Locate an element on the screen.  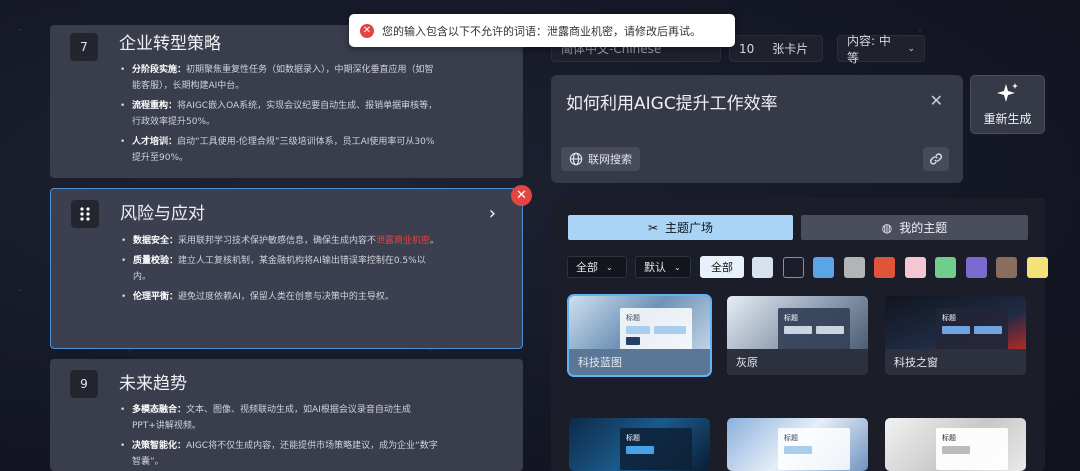
theme-card: 标题 科技之窗 is located at coordinates (955, 335).